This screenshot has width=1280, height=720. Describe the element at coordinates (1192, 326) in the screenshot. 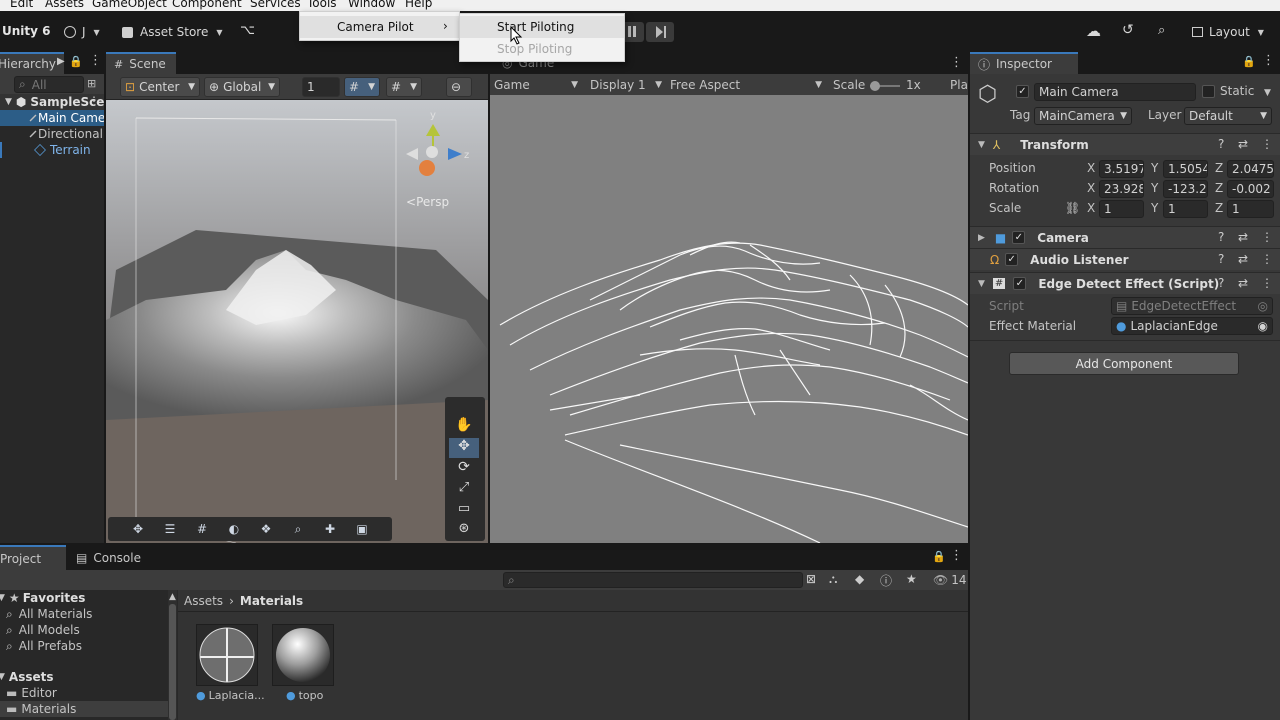

I see `effect-material-field: ● LaplacianEdge ◉` at that location.